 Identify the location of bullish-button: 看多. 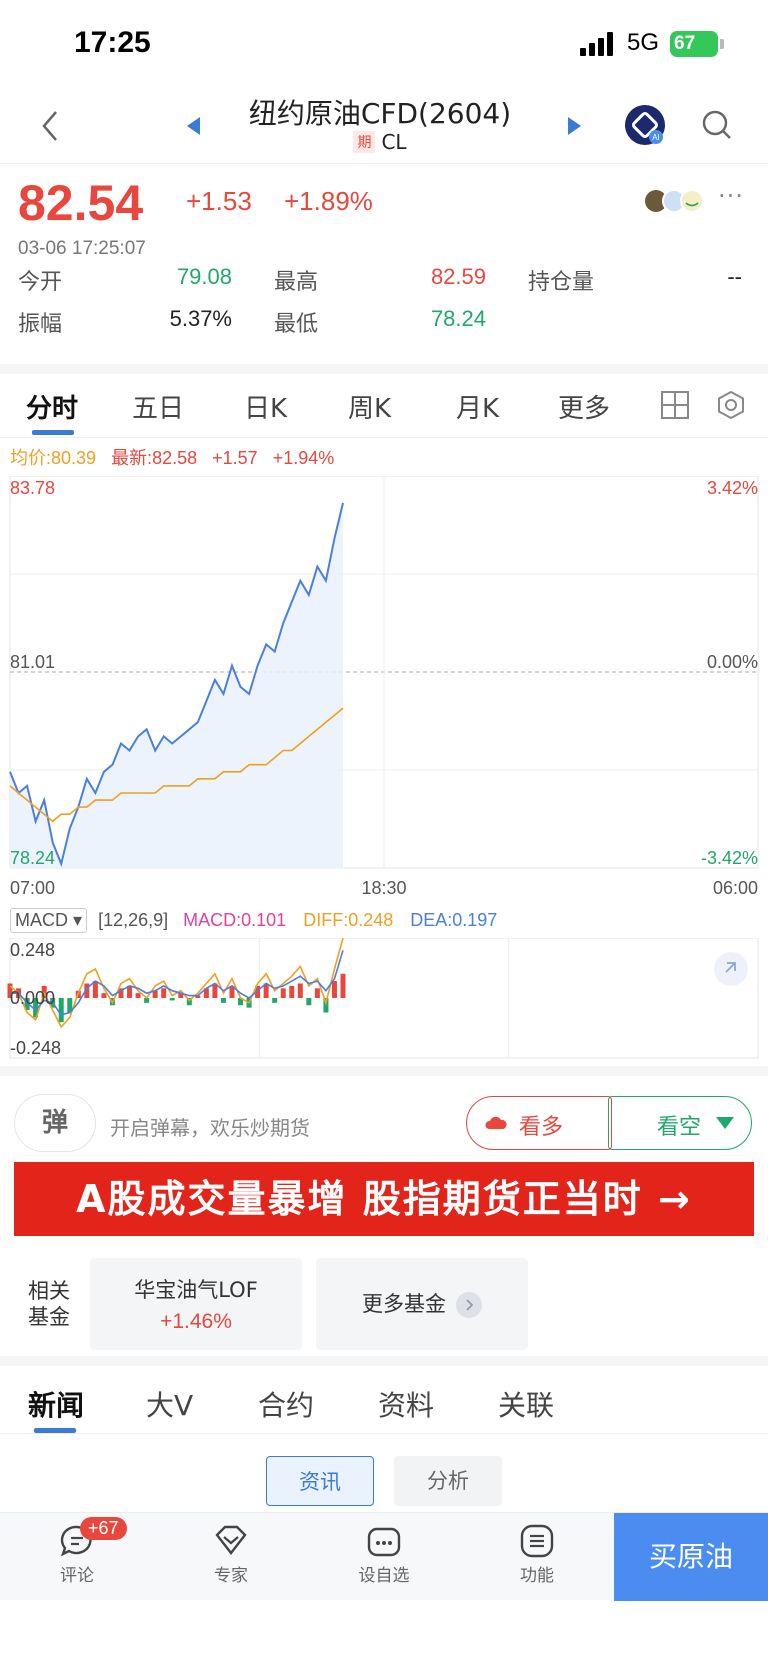
(539, 1123).